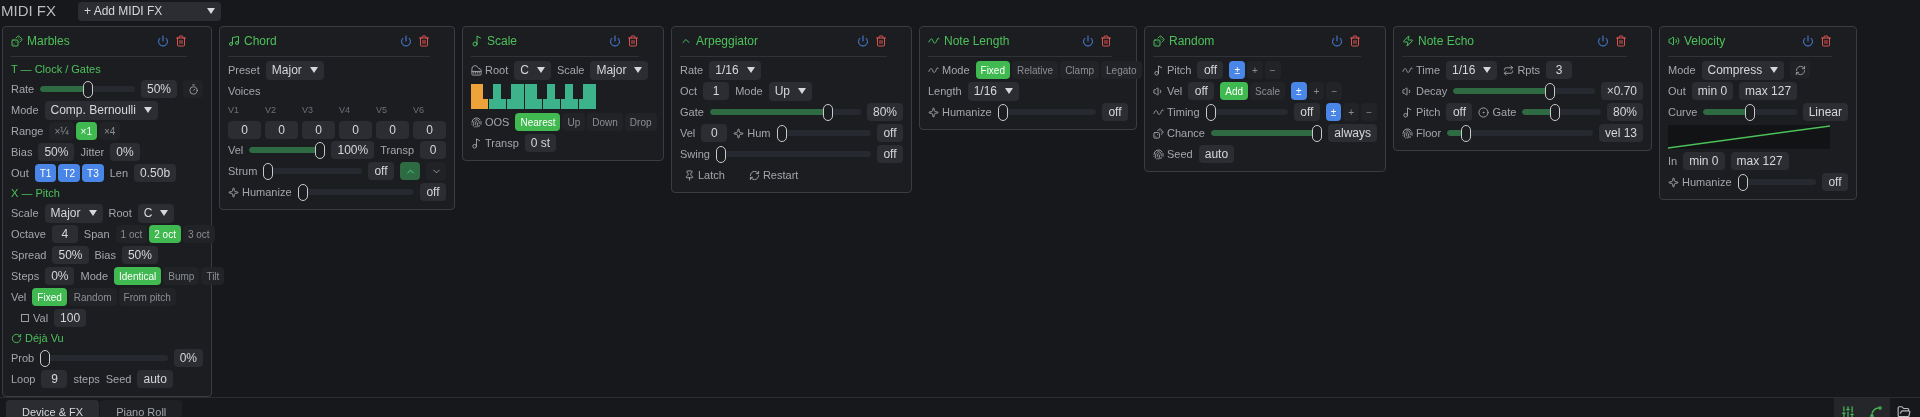 This screenshot has height=417, width=1920. Describe the element at coordinates (110, 131) in the screenshot. I see `mode-option: ×4` at that location.